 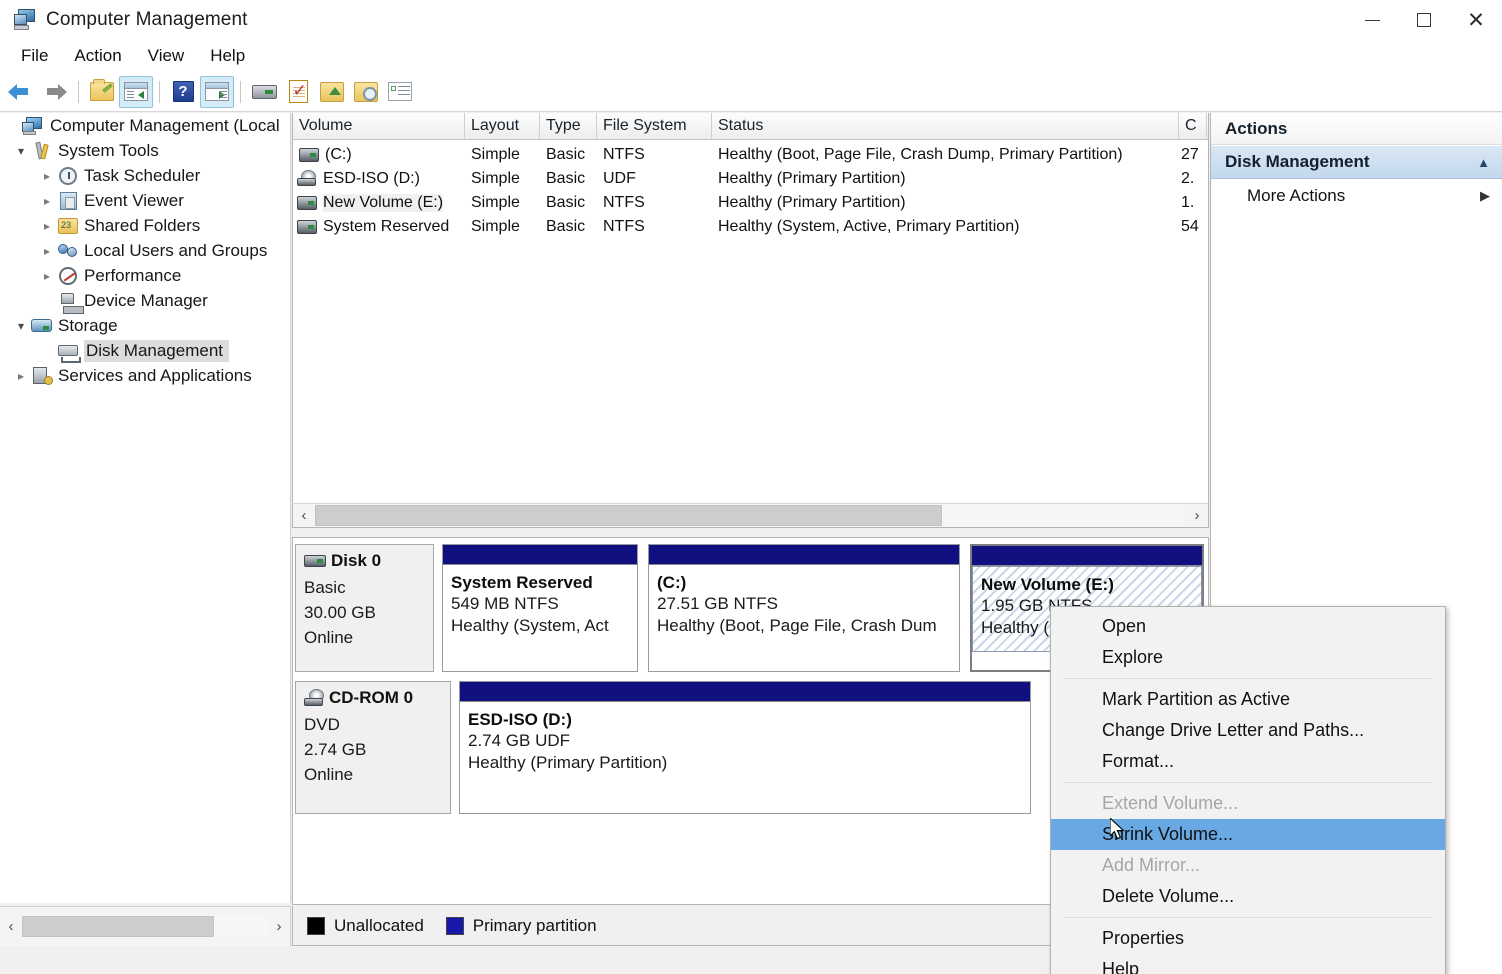 I want to click on export-list-icon, so click(x=332, y=92).